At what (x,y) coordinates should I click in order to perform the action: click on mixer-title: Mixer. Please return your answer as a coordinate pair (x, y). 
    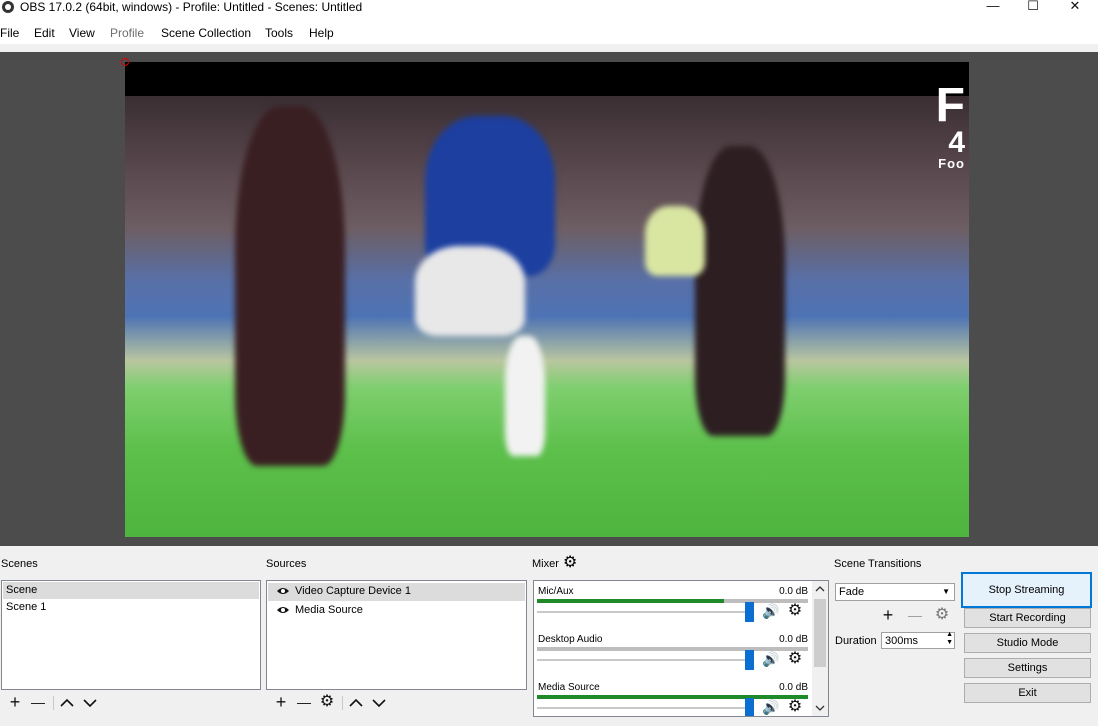
    Looking at the image, I should click on (545, 564).